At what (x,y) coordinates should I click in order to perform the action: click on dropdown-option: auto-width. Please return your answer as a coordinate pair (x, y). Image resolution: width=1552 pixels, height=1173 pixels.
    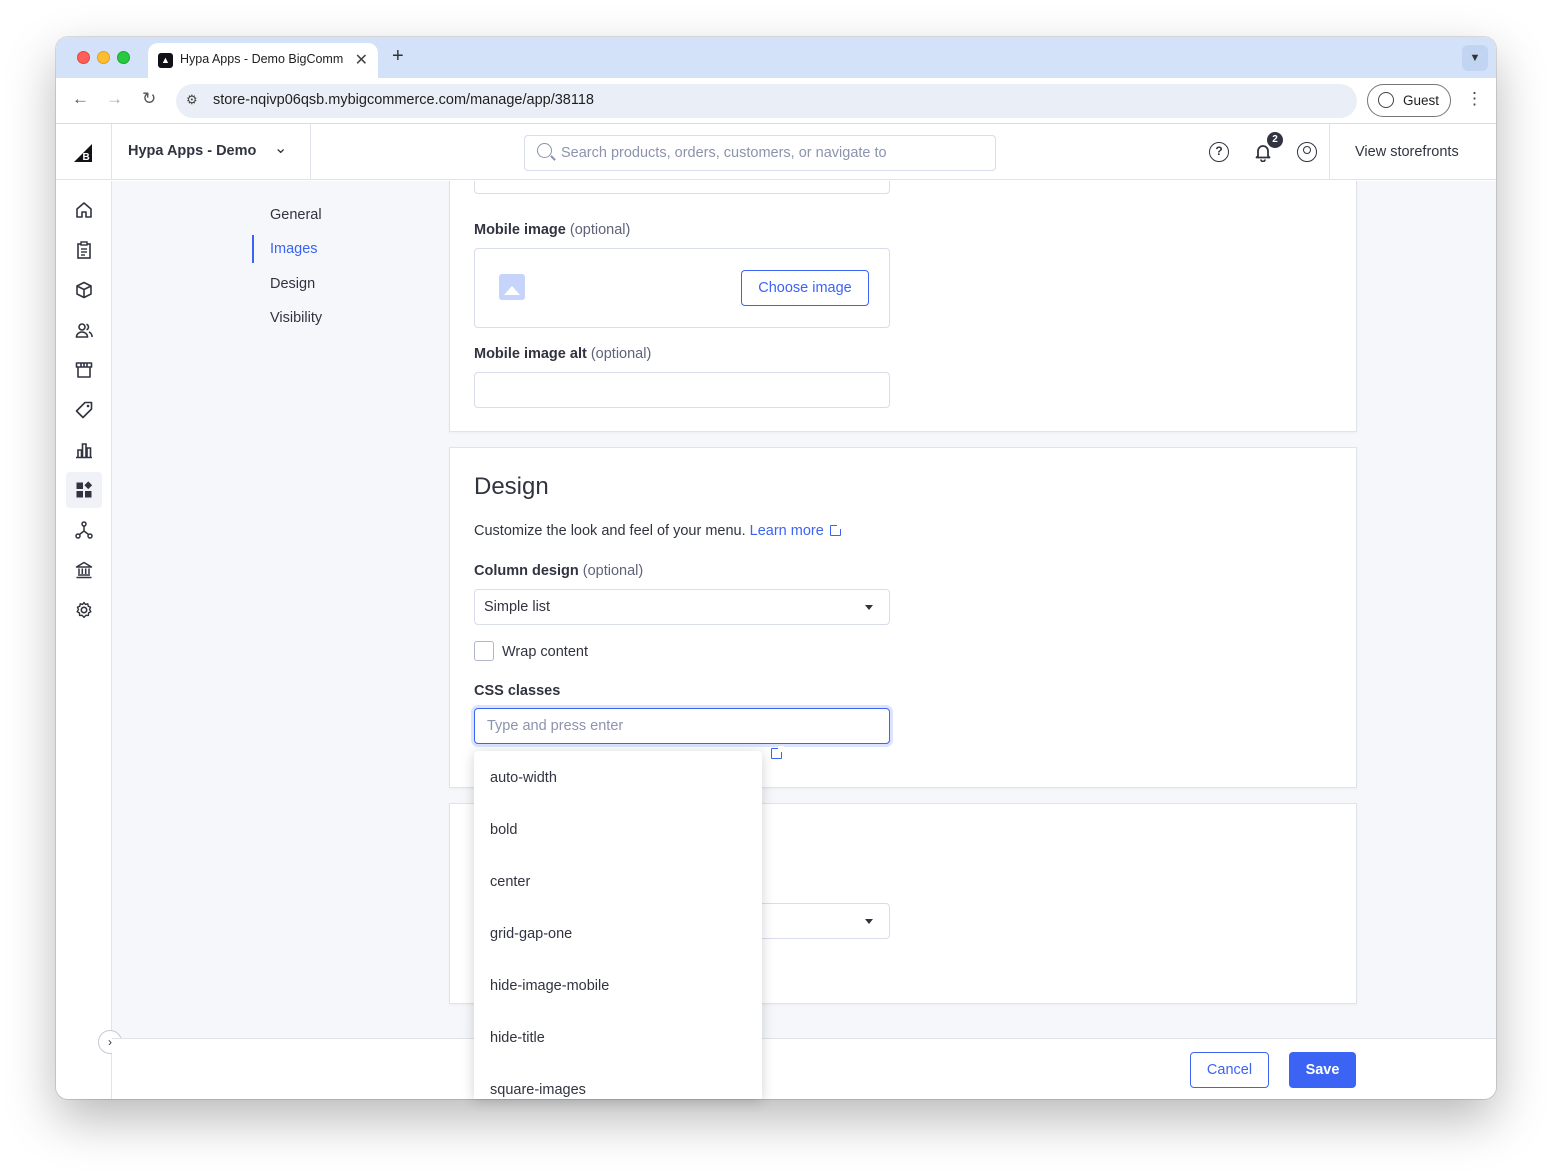
    Looking at the image, I should click on (618, 778).